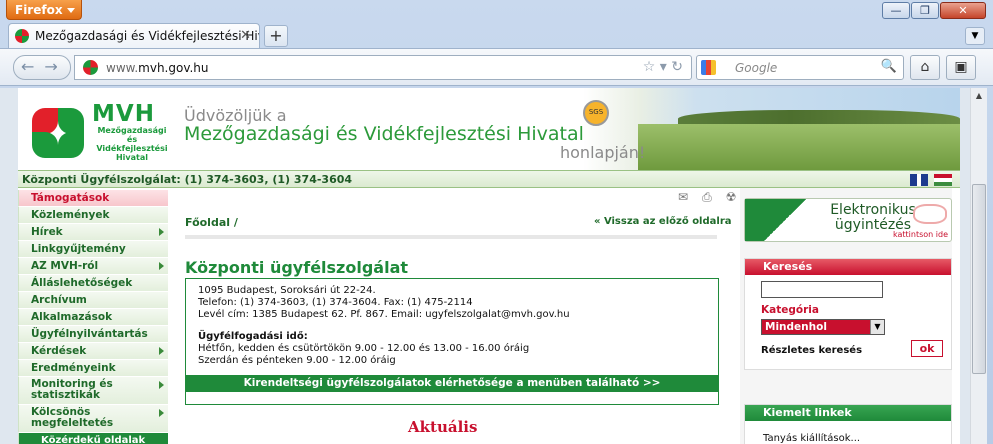 This screenshot has width=993, height=444. I want to click on detailed-search-link: Részletes keresés, so click(811, 350).